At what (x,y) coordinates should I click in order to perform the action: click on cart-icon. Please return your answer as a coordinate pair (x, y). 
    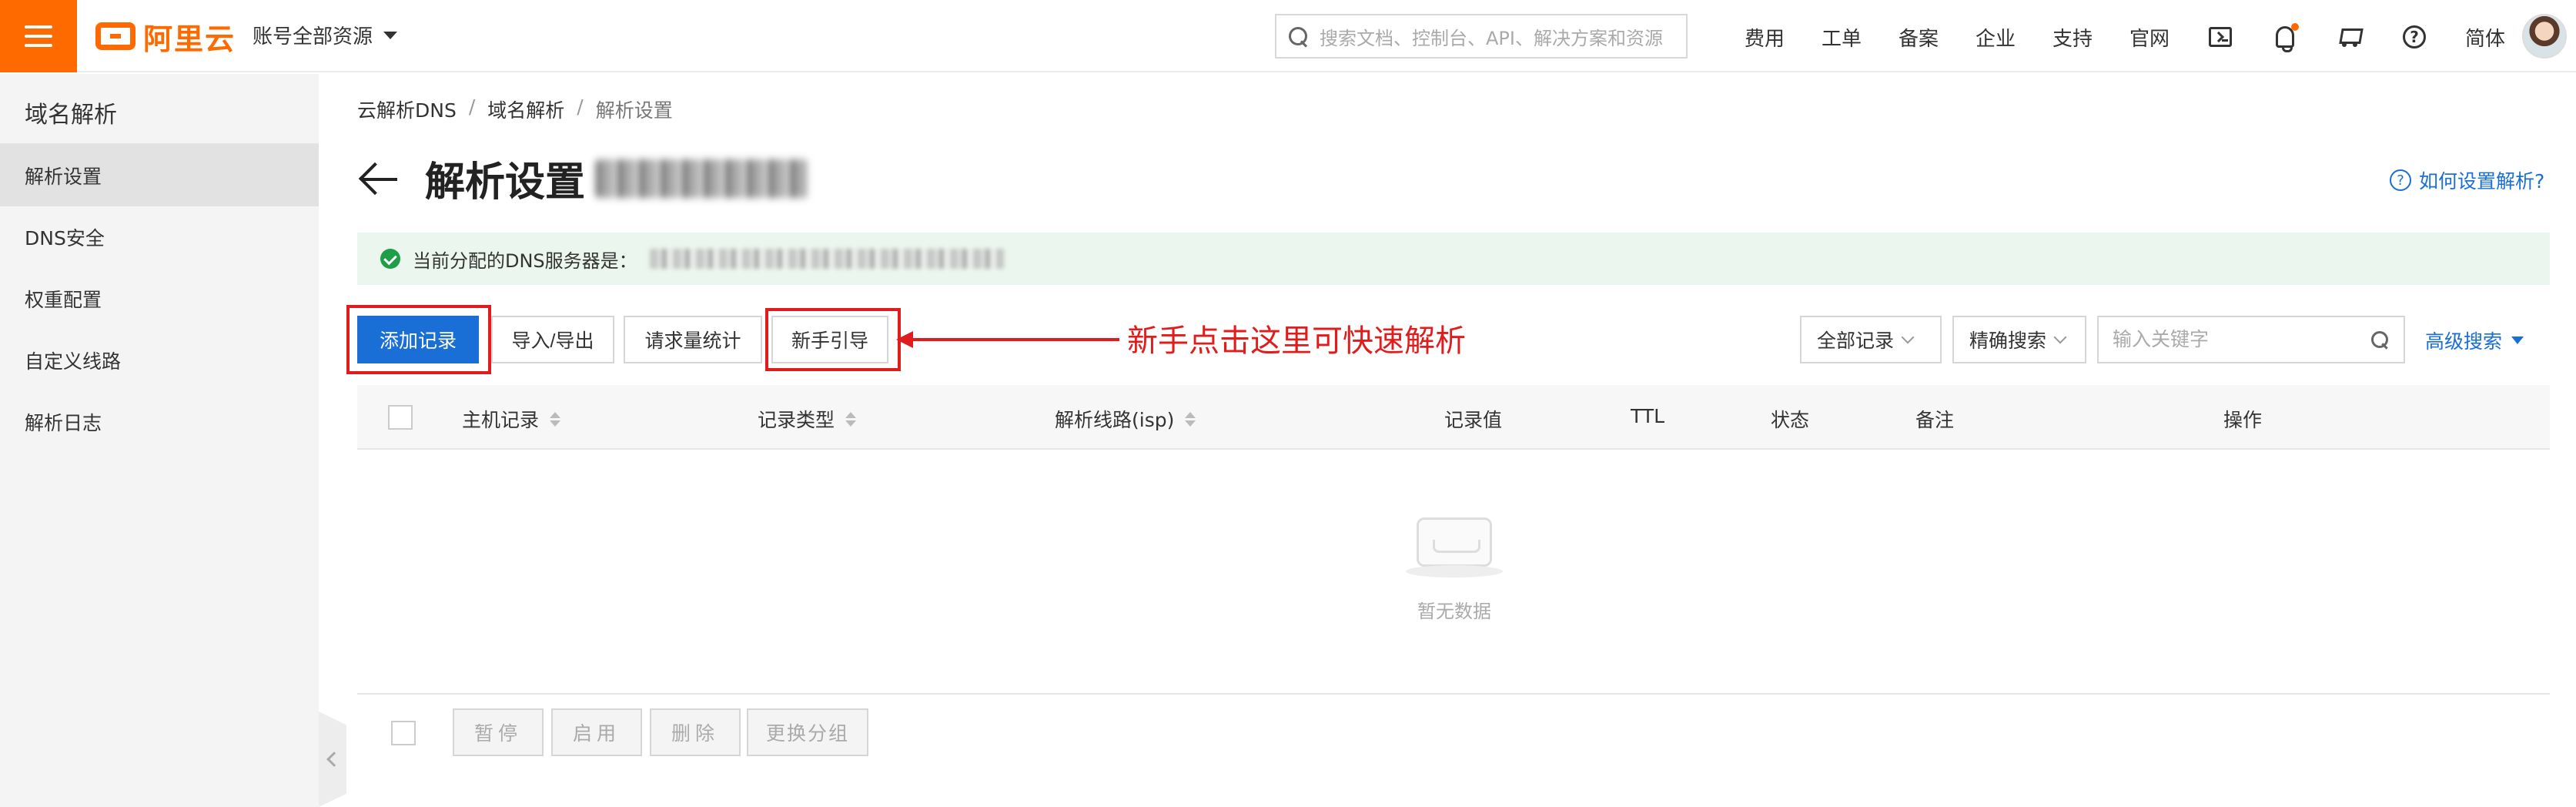
    Looking at the image, I should click on (2349, 37).